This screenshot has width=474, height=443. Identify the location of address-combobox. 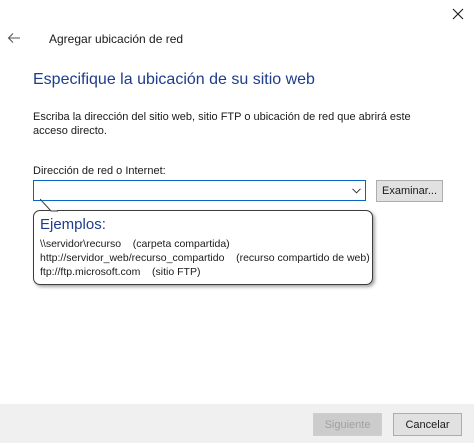
(199, 190).